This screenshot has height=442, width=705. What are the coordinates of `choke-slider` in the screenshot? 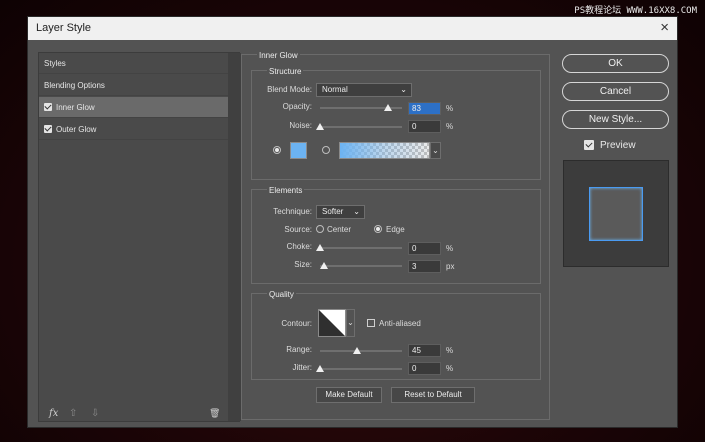 It's located at (359, 247).